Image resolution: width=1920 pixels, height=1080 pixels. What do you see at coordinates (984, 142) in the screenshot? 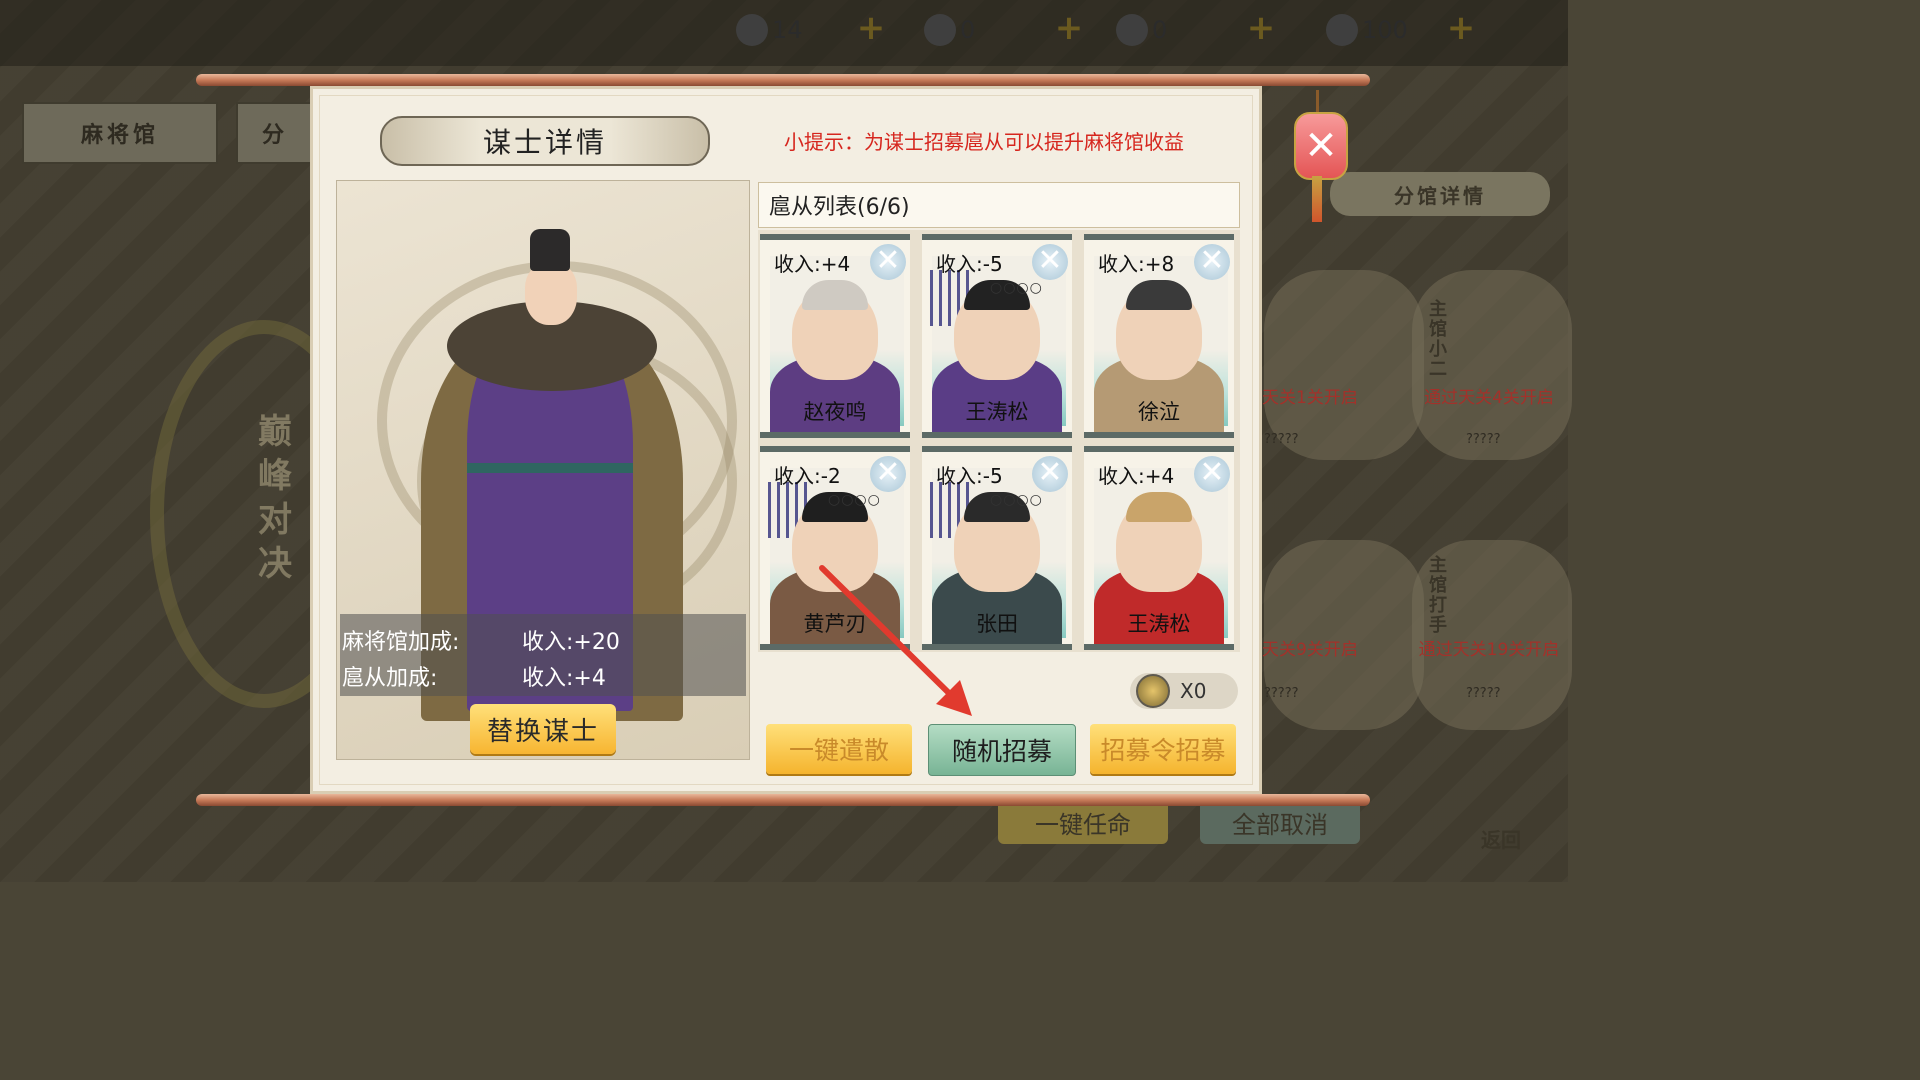
I see `tip-text: 小提示：为谋士招募扈从可以提升麻将馆收益` at bounding box center [984, 142].